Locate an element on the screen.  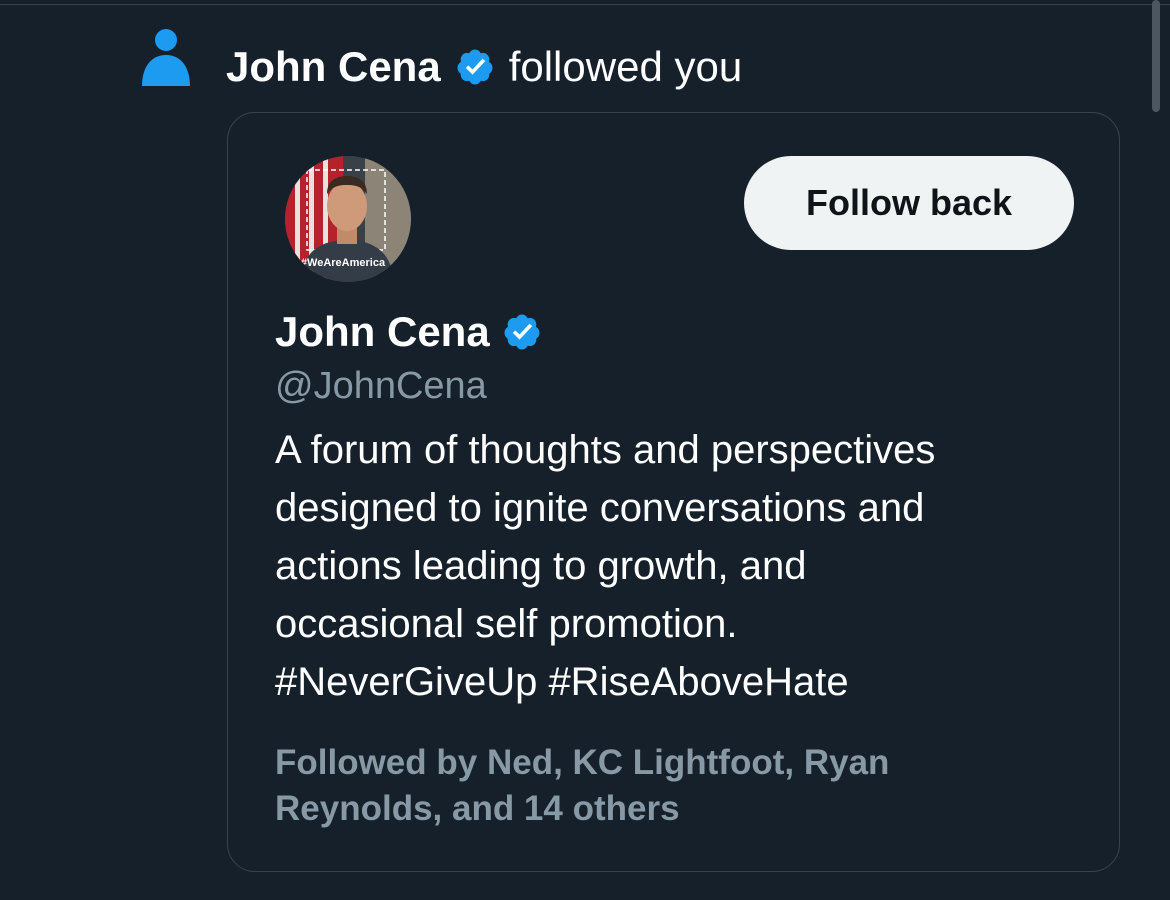
notification-text: John Cena followed you is located at coordinates (484, 67).